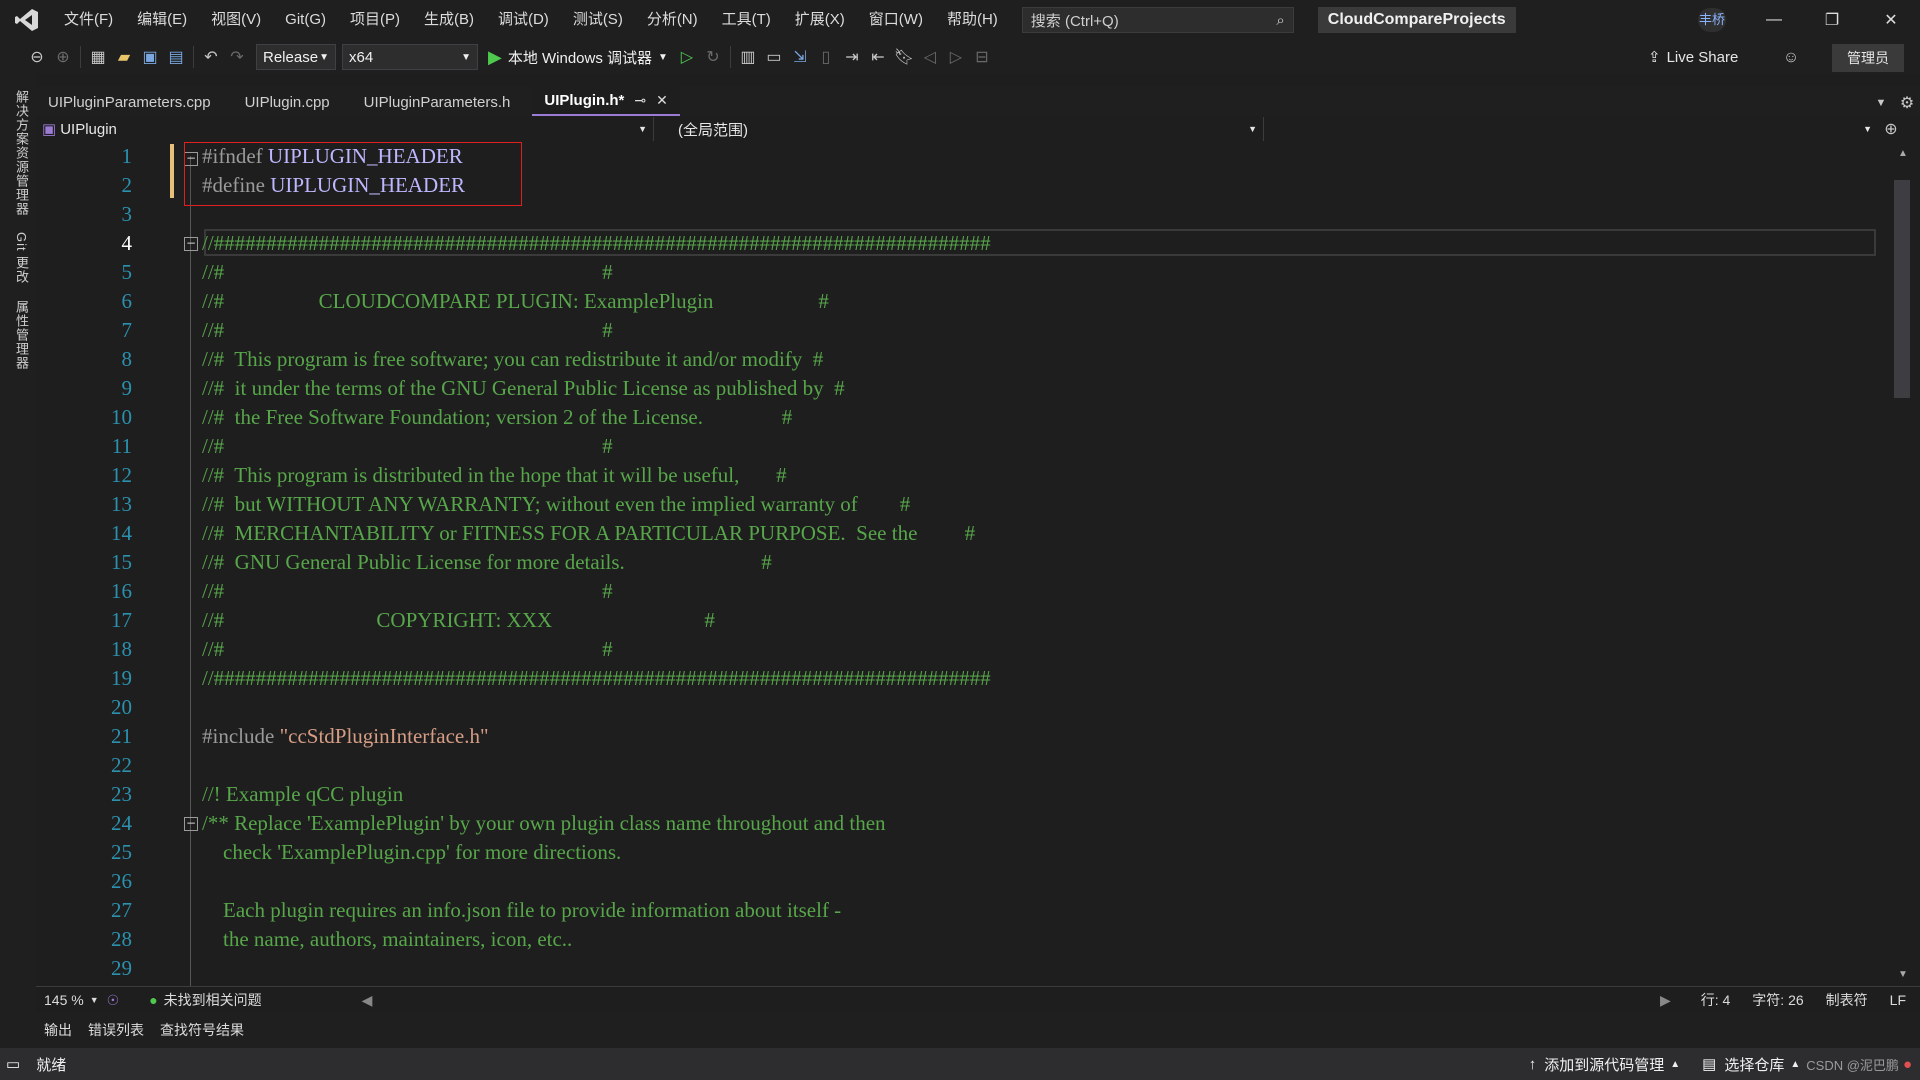 This screenshot has height=1080, width=1920. I want to click on scope-dropdown: (全局范围) ▼, so click(959, 129).